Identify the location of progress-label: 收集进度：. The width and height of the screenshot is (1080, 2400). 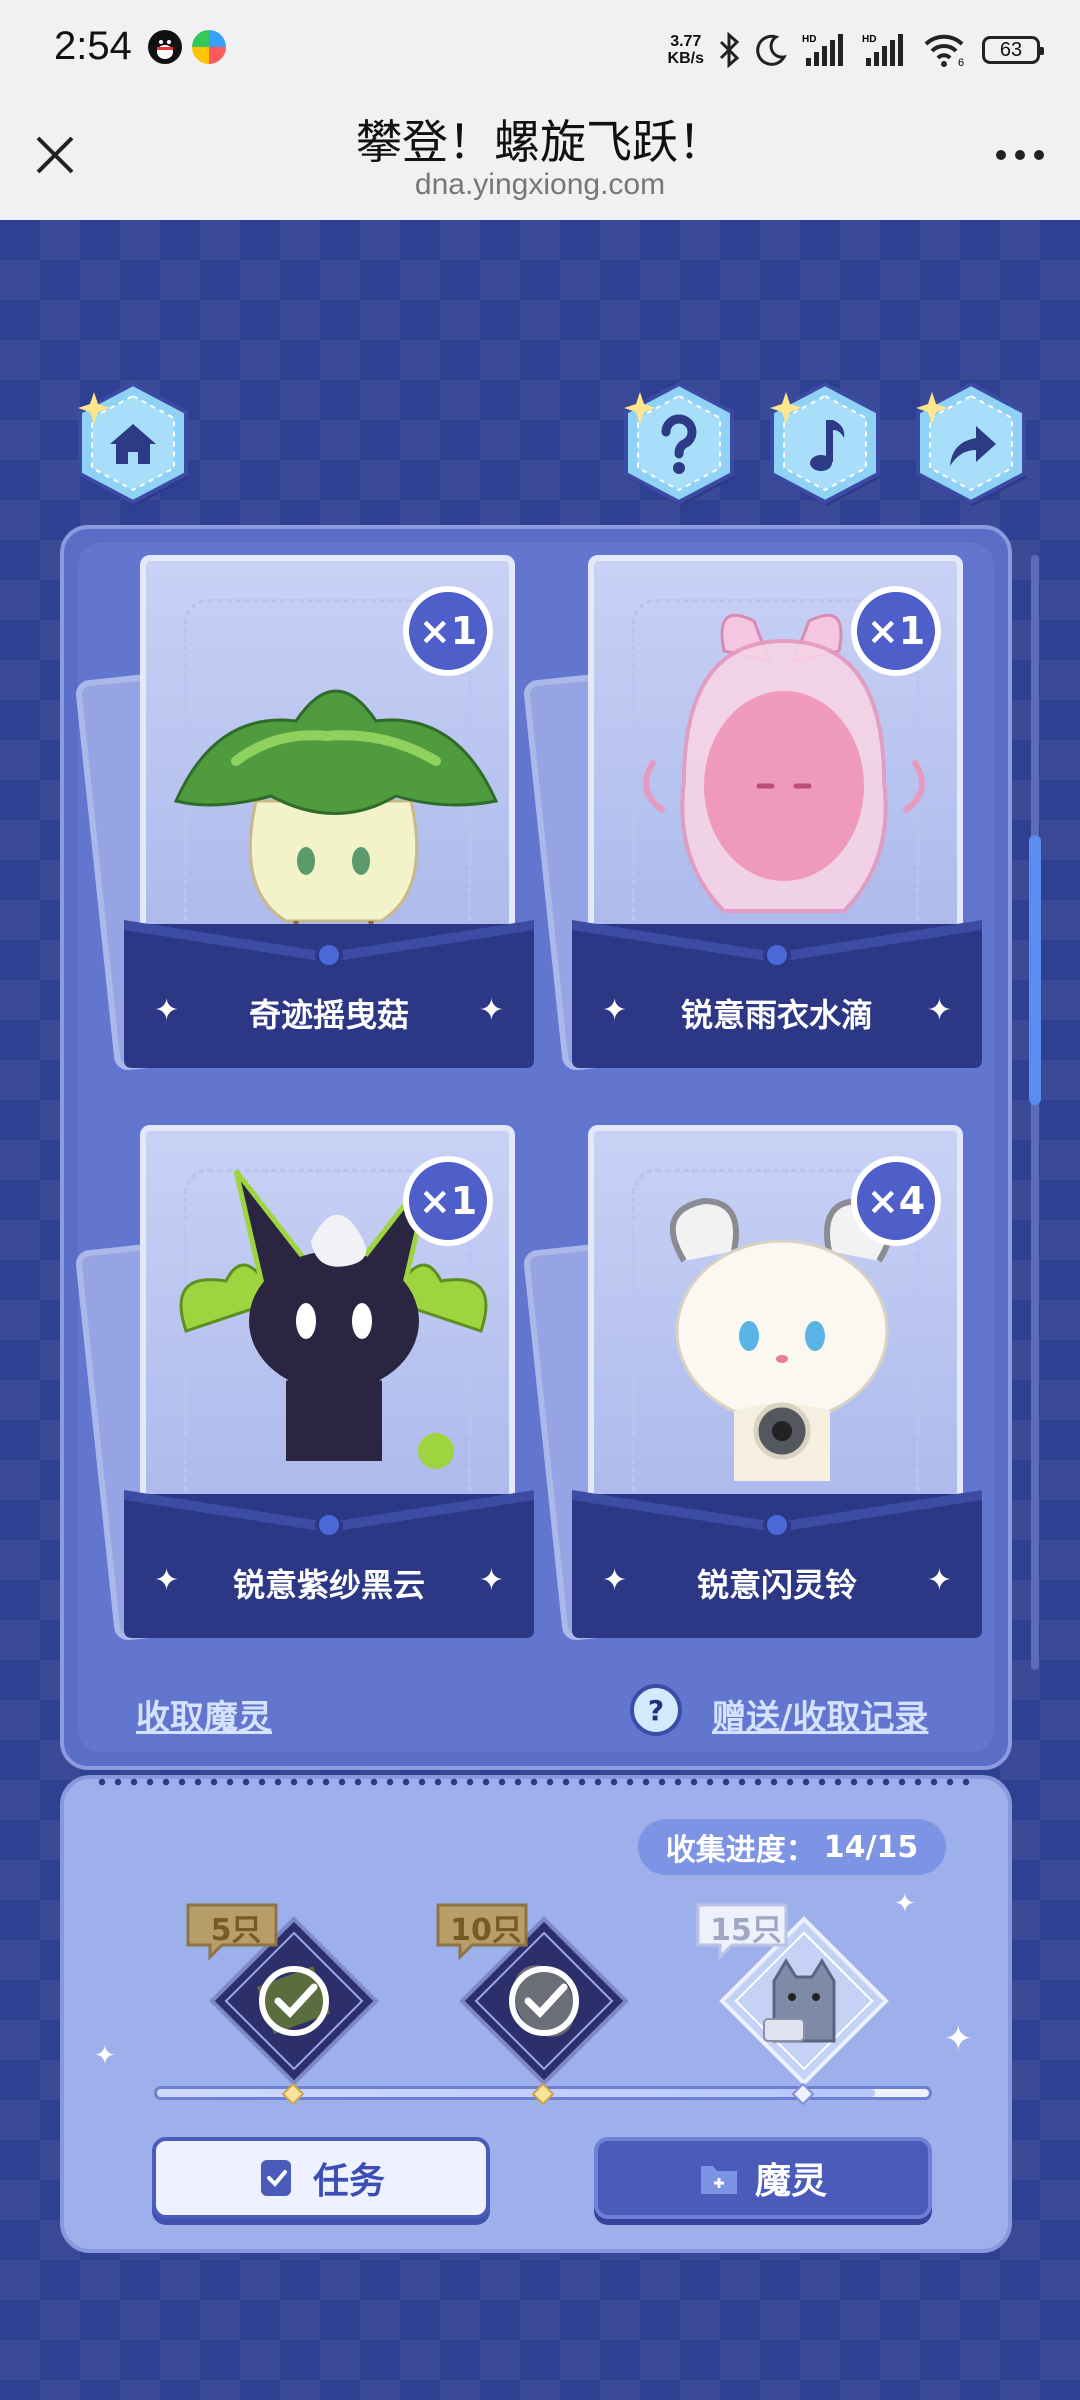
(740, 1850).